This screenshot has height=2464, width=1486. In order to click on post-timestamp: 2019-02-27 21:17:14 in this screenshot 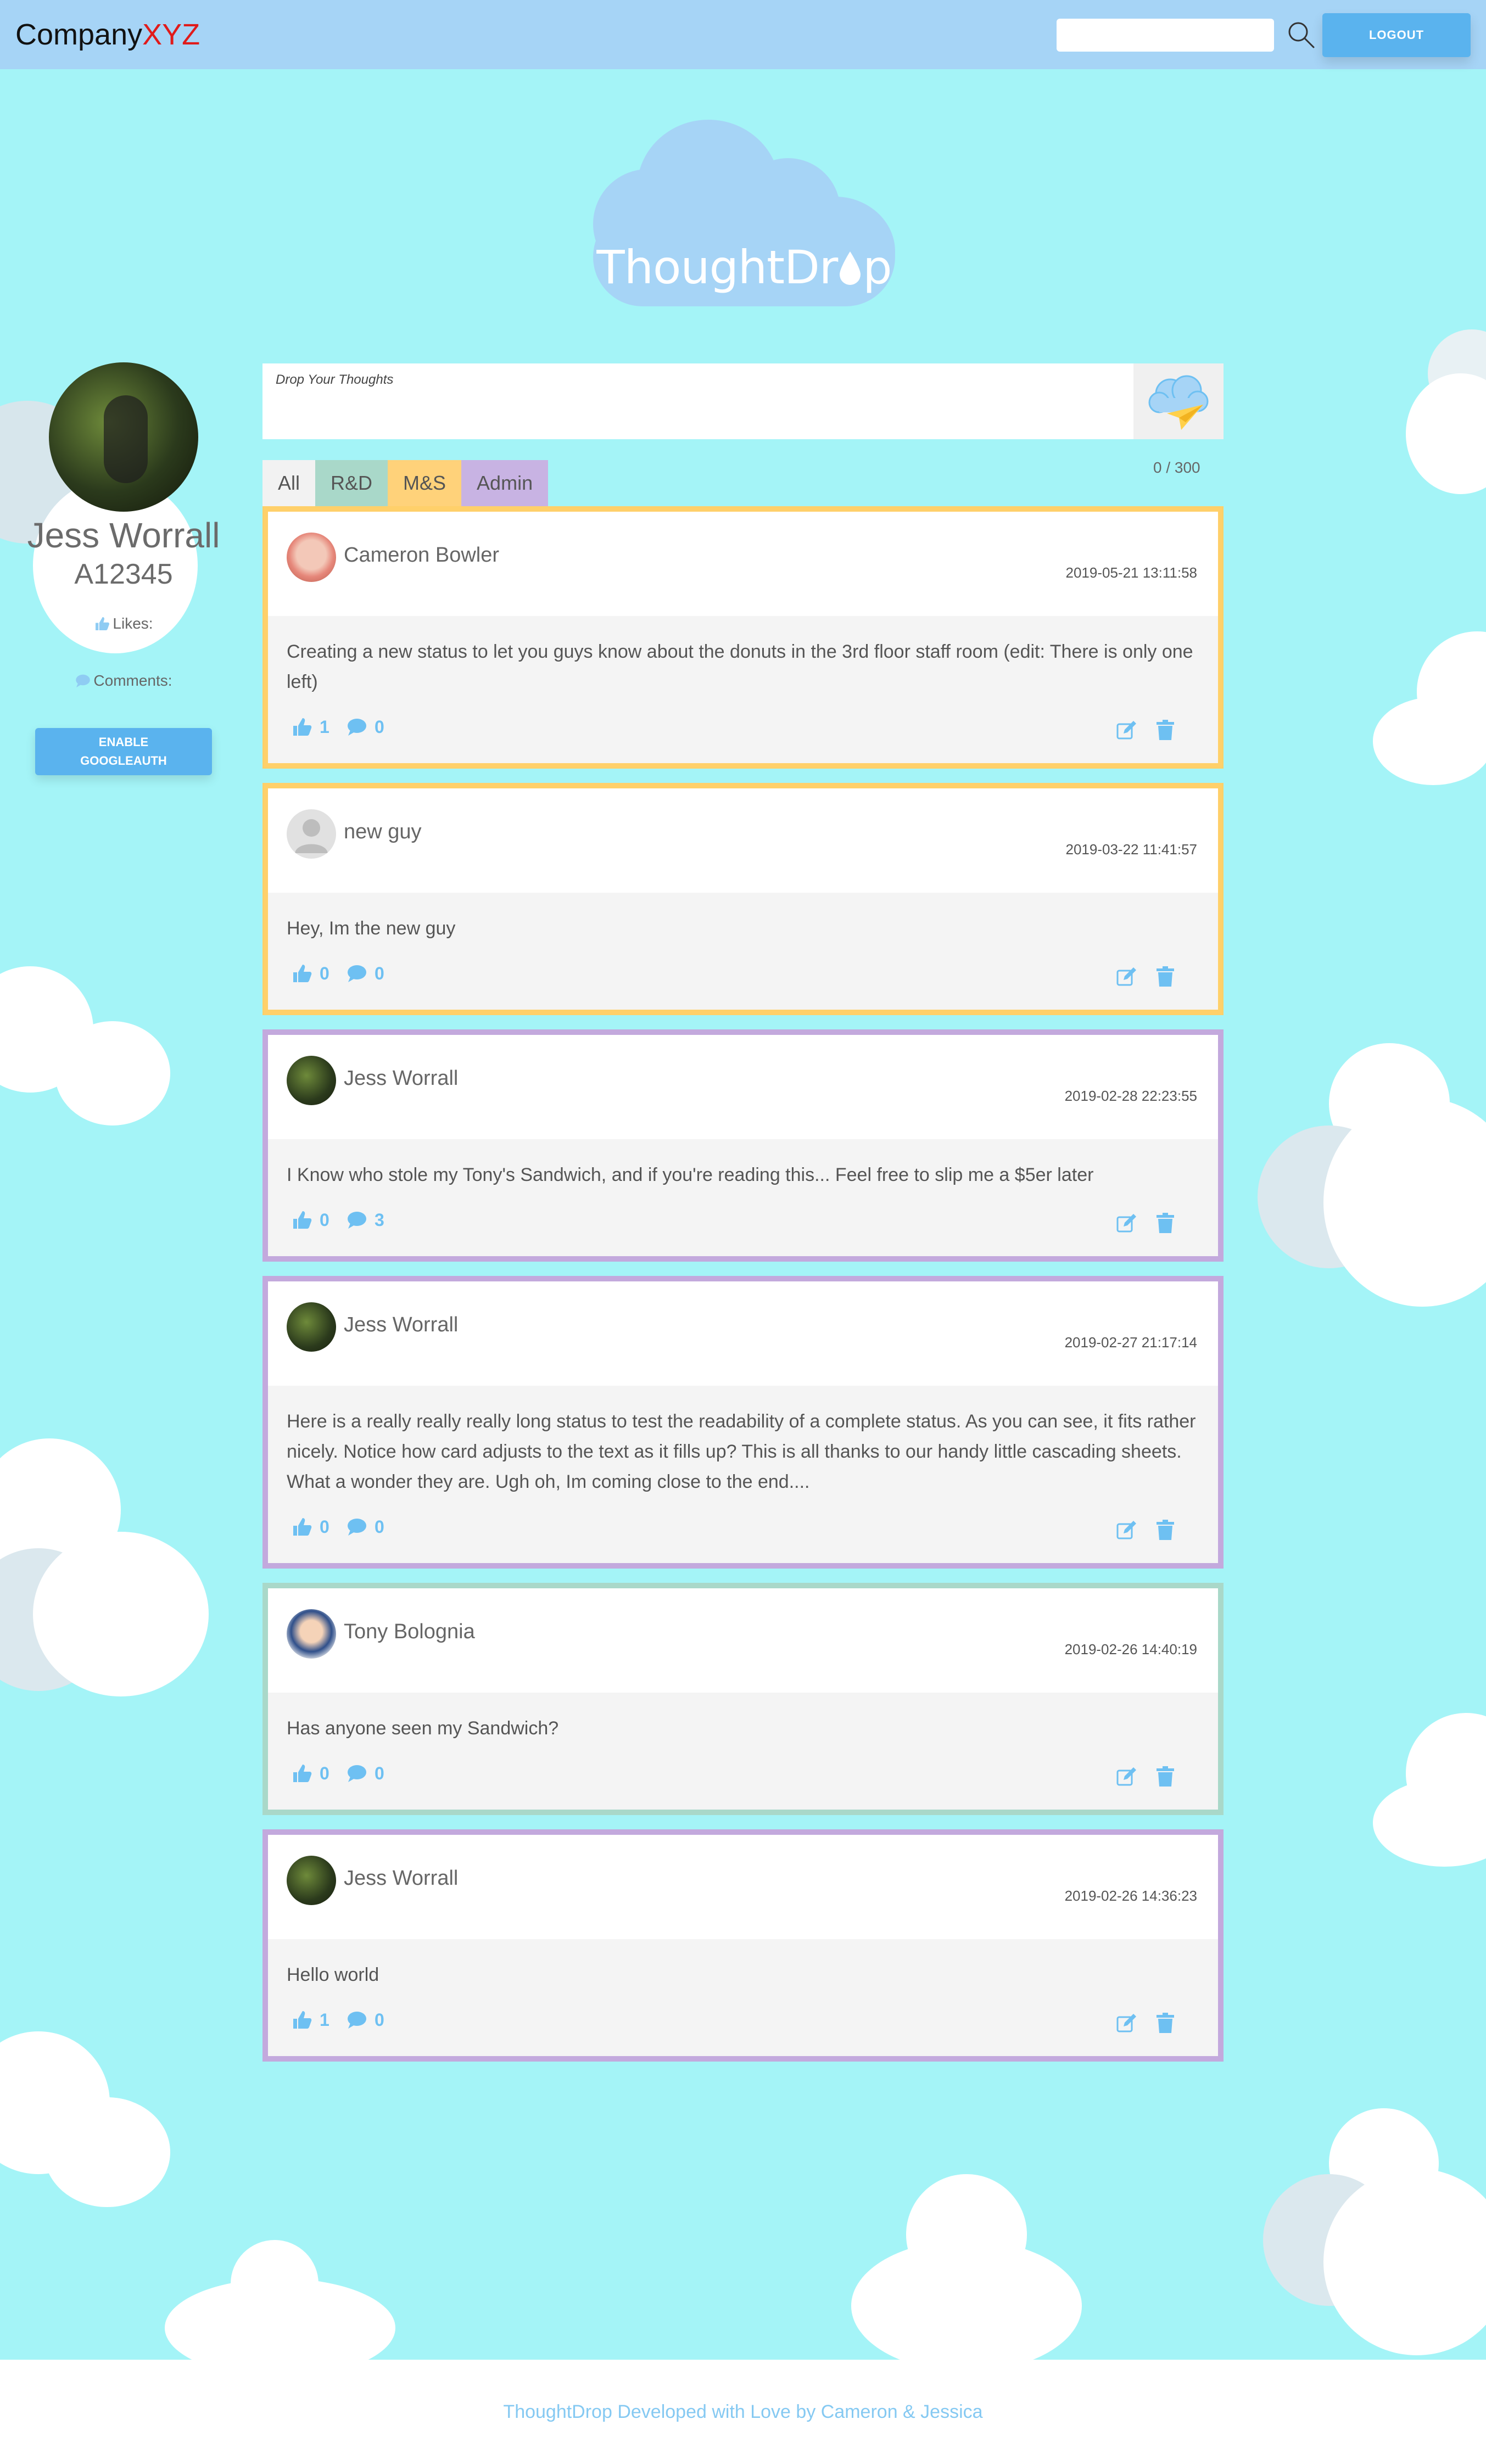, I will do `click(1131, 1342)`.